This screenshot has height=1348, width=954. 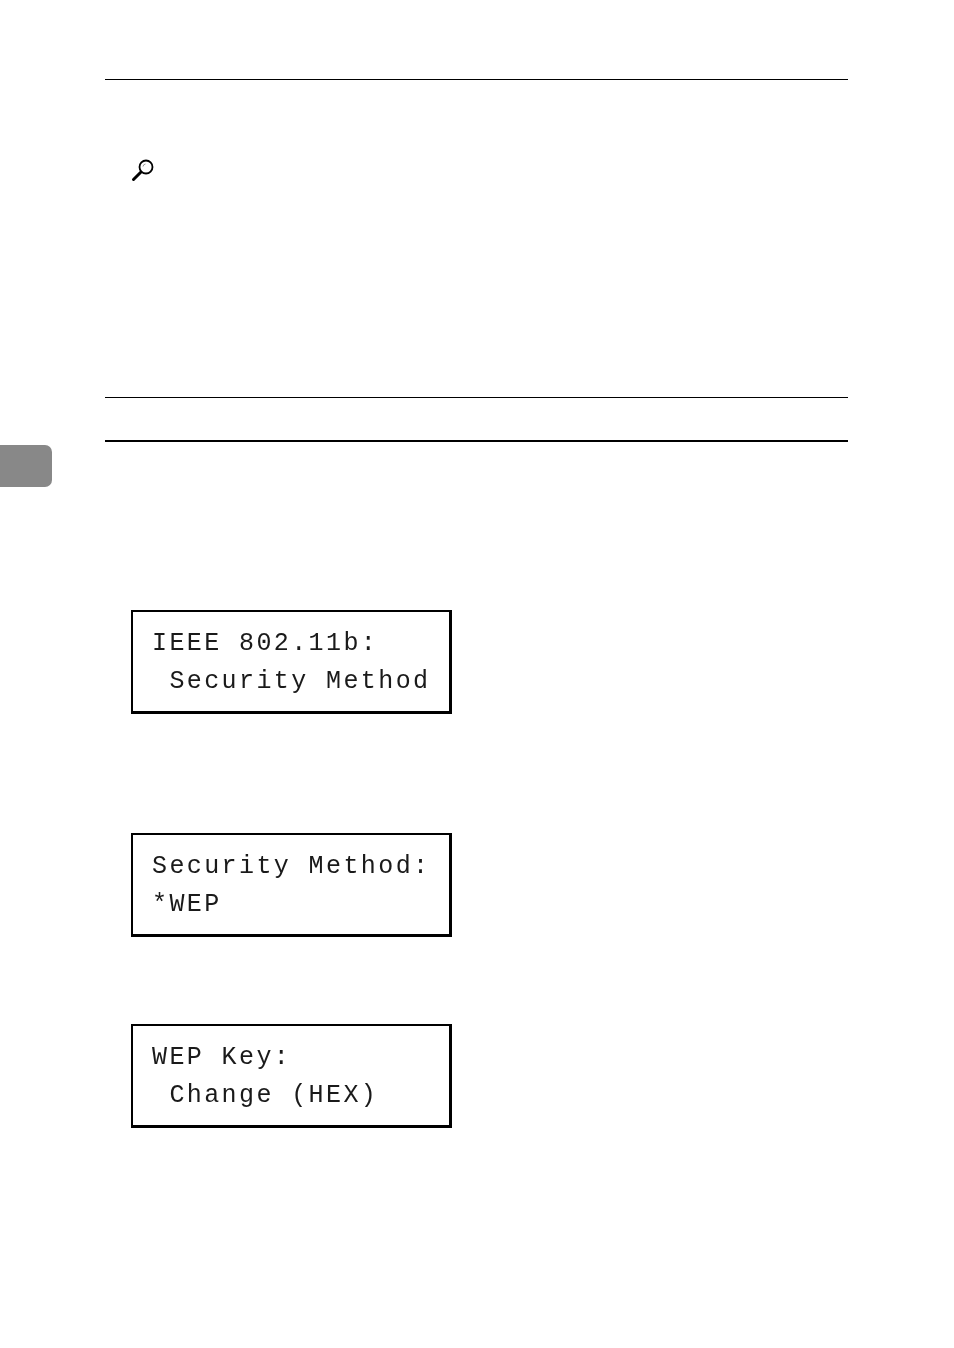 What do you see at coordinates (265, 644) in the screenshot?
I see `lcd-text: IEEE 802.11b:` at bounding box center [265, 644].